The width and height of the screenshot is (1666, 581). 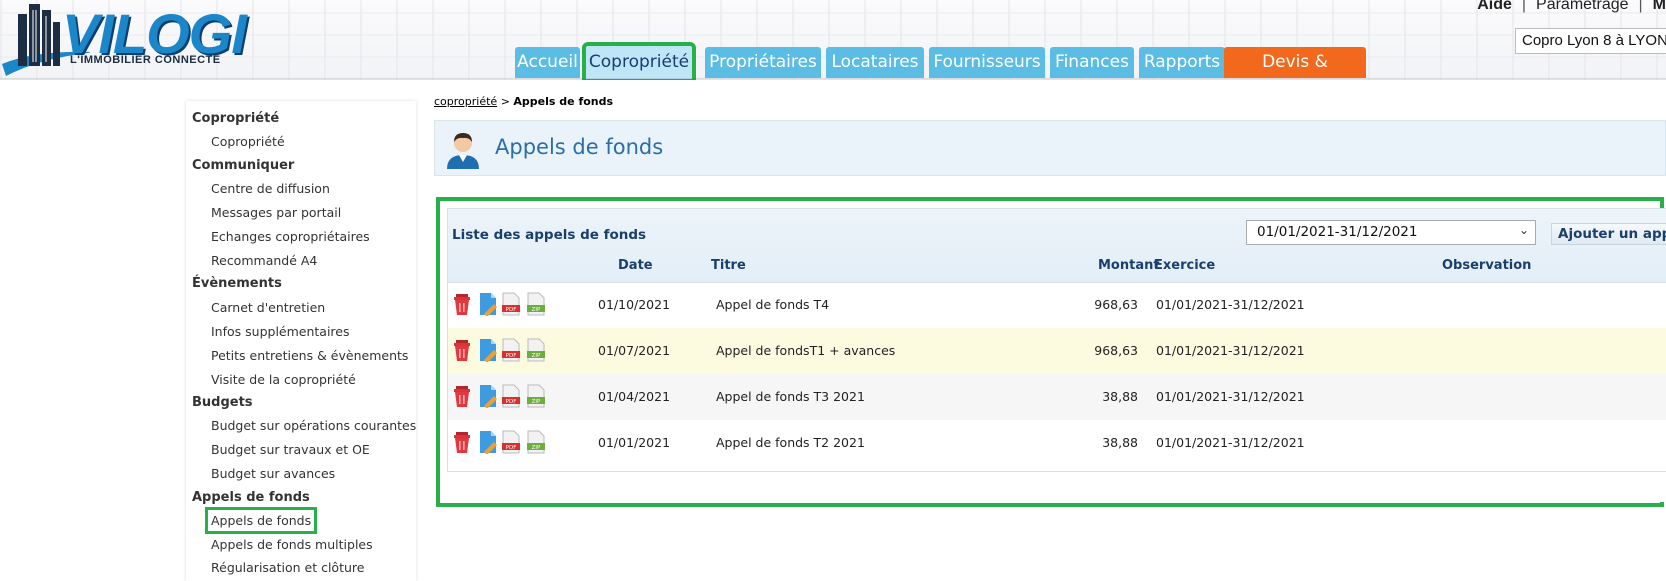 I want to click on sidebar-item-visite-copropriete: Visite de la copropriété, so click(x=283, y=379).